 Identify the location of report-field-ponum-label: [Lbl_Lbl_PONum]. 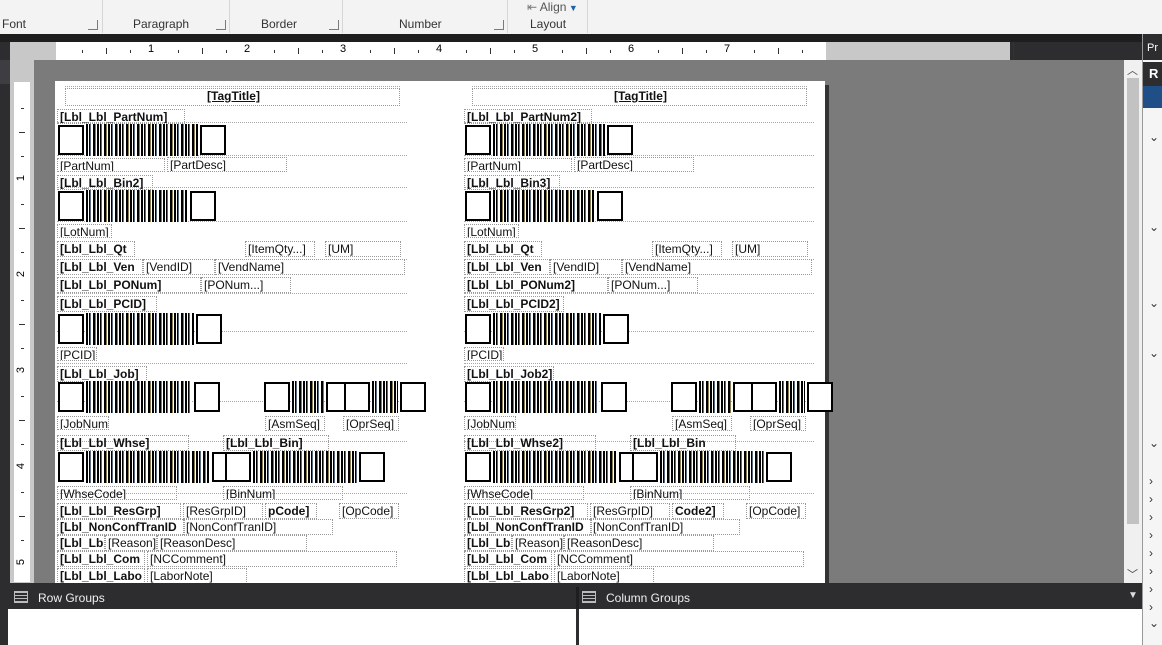
(129, 285).